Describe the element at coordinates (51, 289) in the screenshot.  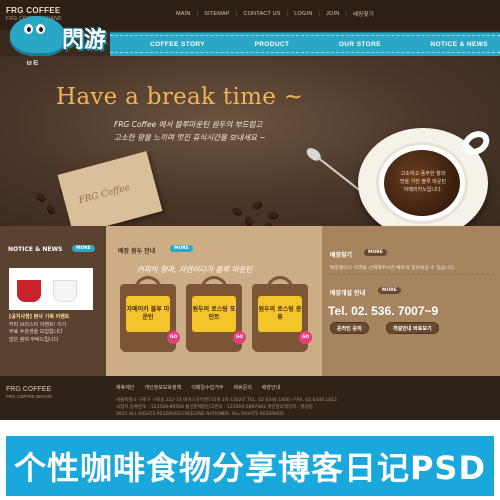
I see `notice-thumbnail` at that location.